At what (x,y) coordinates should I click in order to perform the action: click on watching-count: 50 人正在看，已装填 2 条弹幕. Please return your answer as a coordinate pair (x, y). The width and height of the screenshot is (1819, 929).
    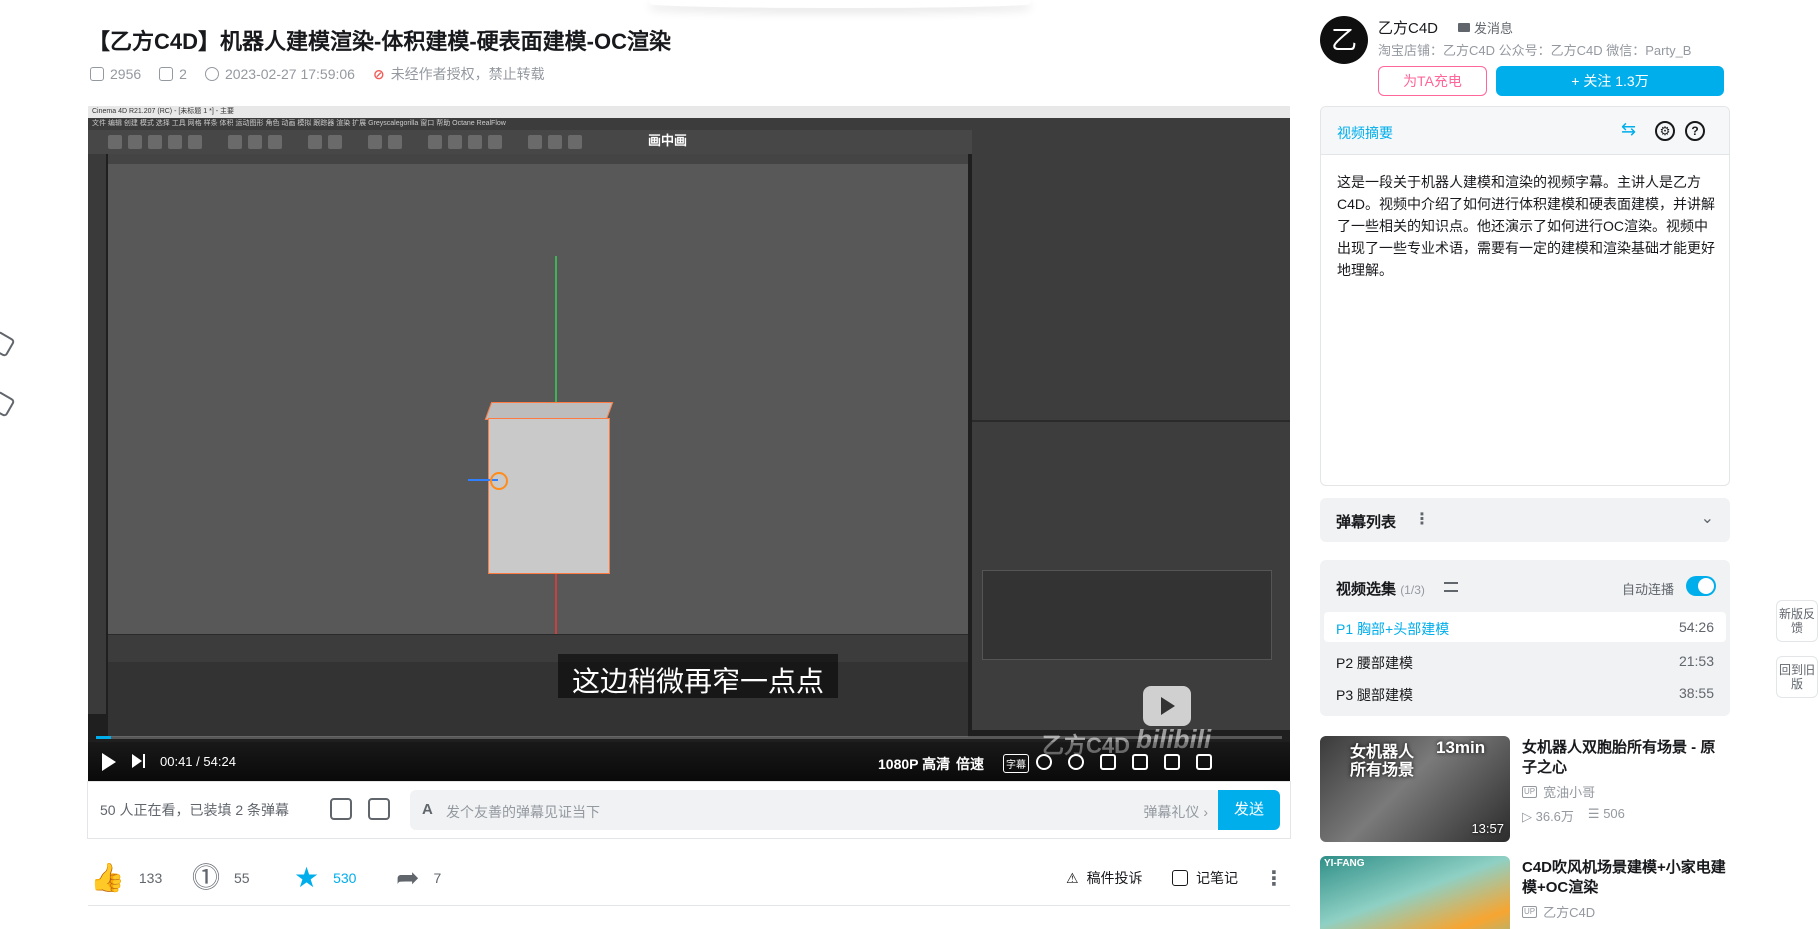
    Looking at the image, I should click on (195, 810).